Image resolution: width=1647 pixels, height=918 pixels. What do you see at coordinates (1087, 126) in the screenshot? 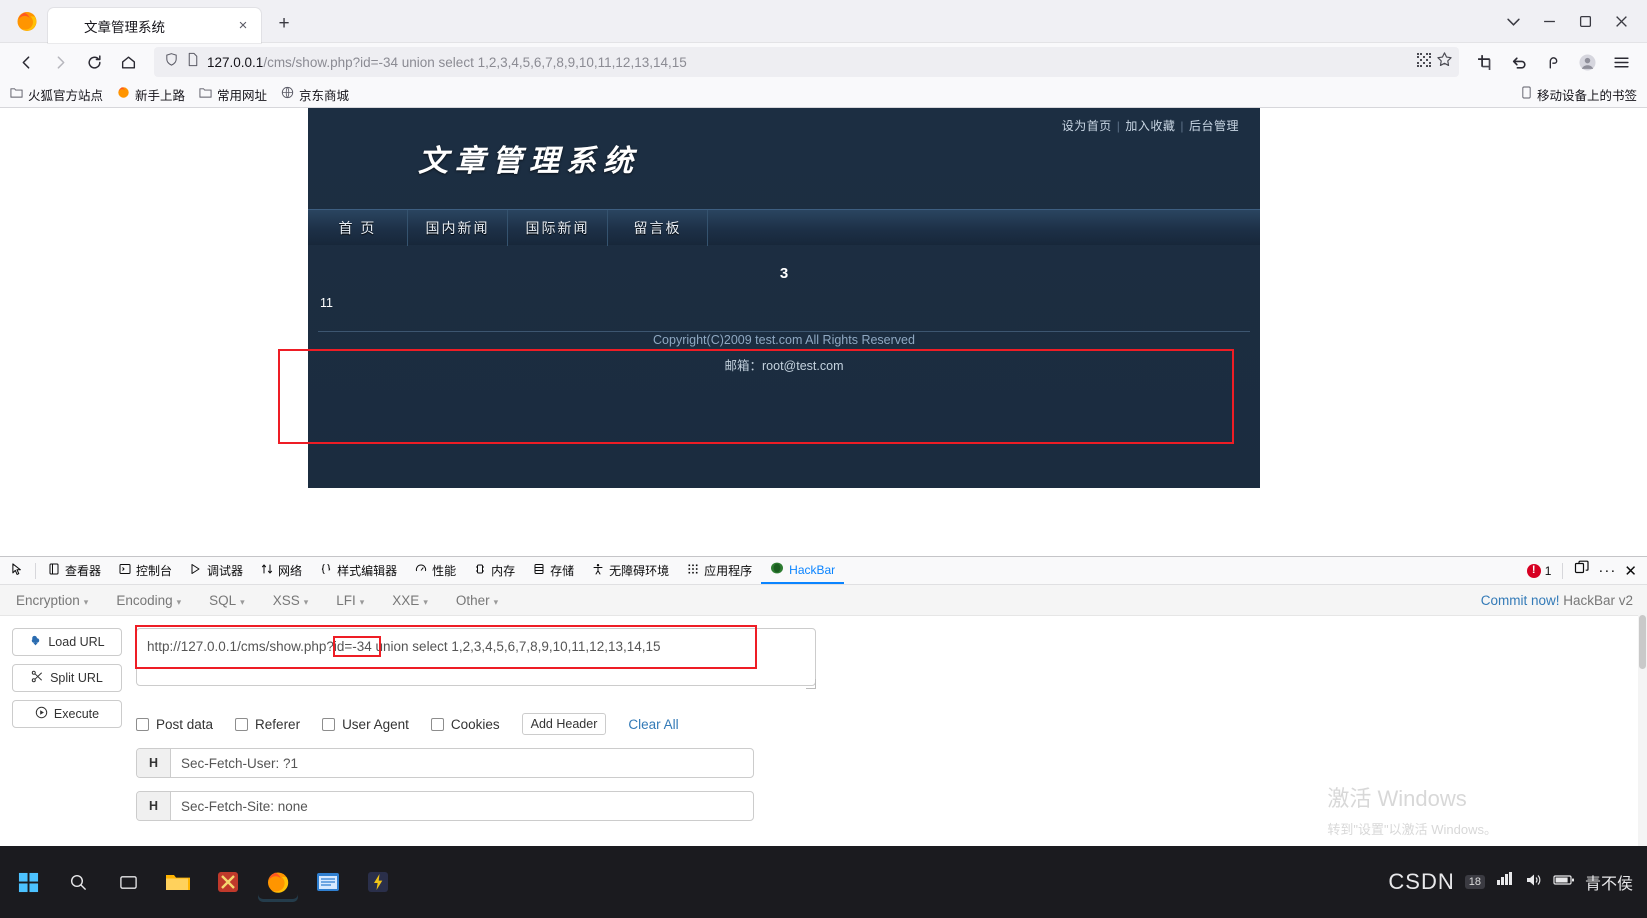
I see `link-set-homepage: 设为首页` at bounding box center [1087, 126].